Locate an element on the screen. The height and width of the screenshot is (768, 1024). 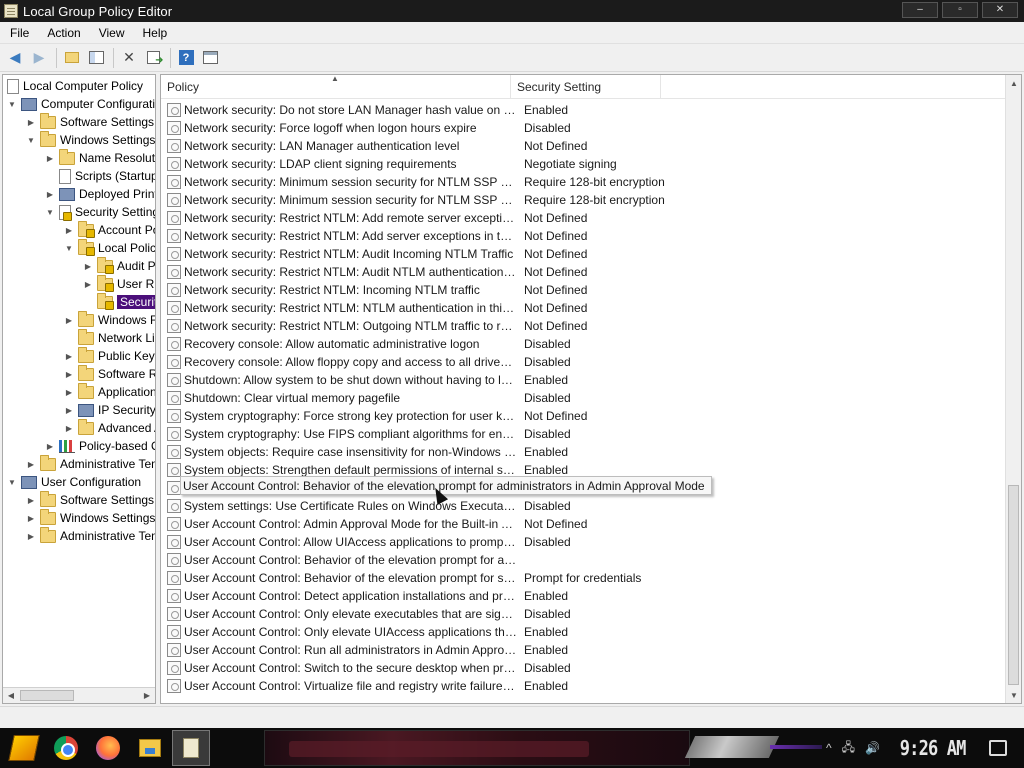
tree-item: ▶ Deployed Printers is located at coordinates (100, 194).